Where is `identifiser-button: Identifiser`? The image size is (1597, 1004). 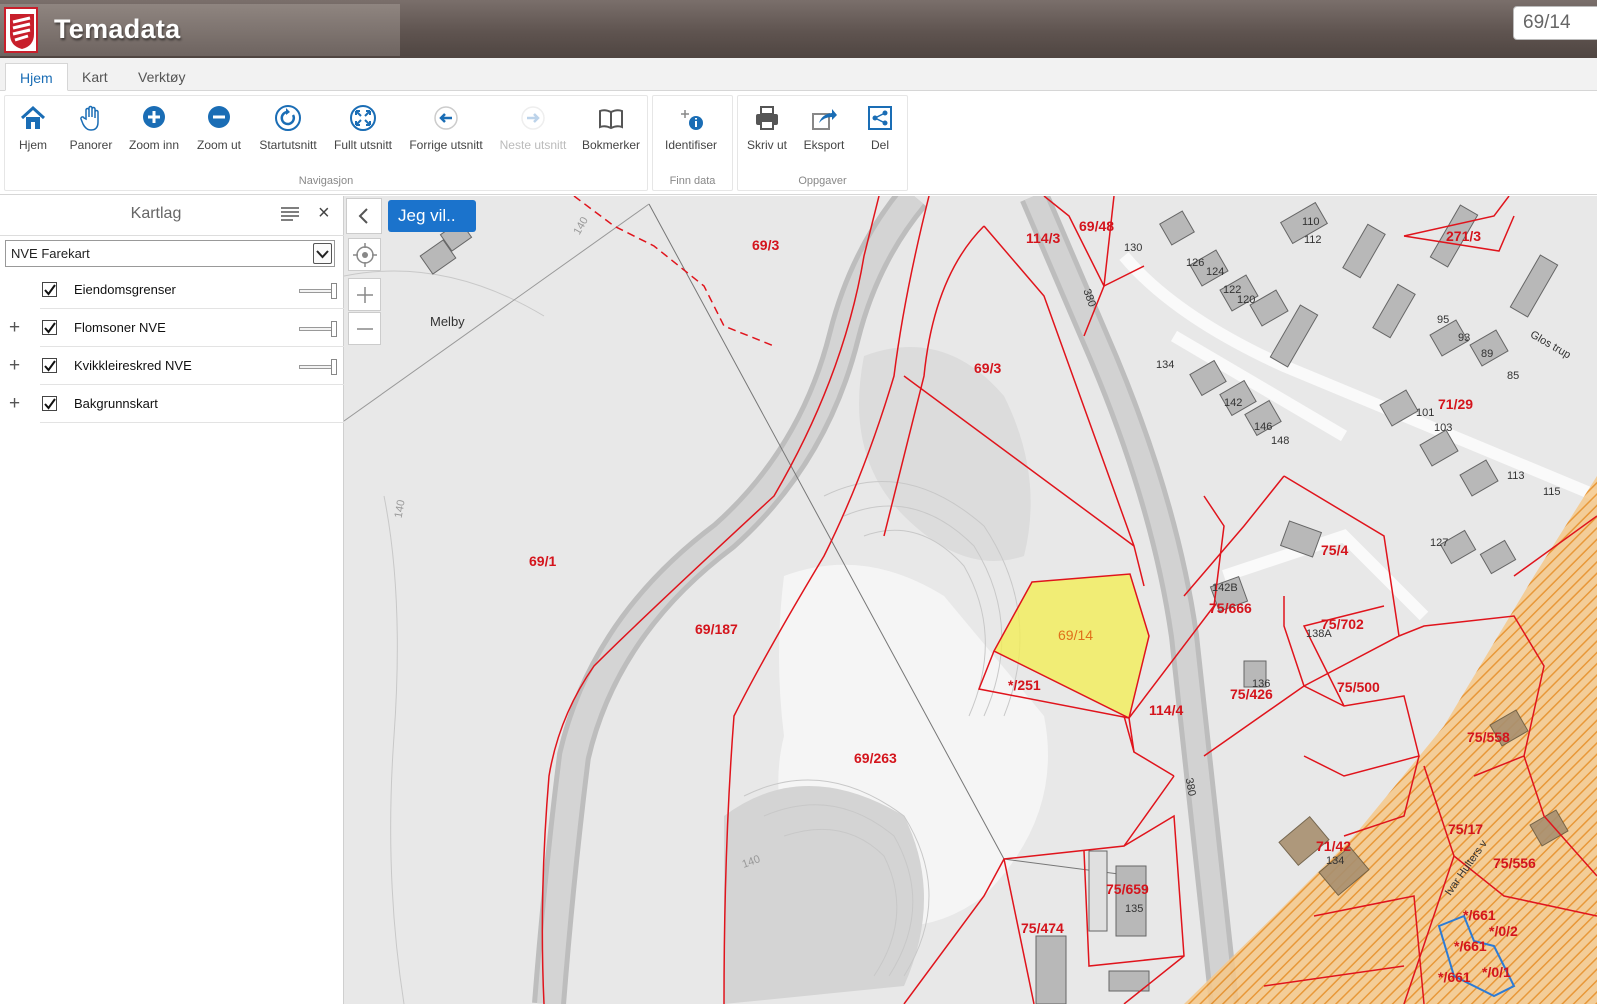 identifiser-button: Identifiser is located at coordinates (691, 128).